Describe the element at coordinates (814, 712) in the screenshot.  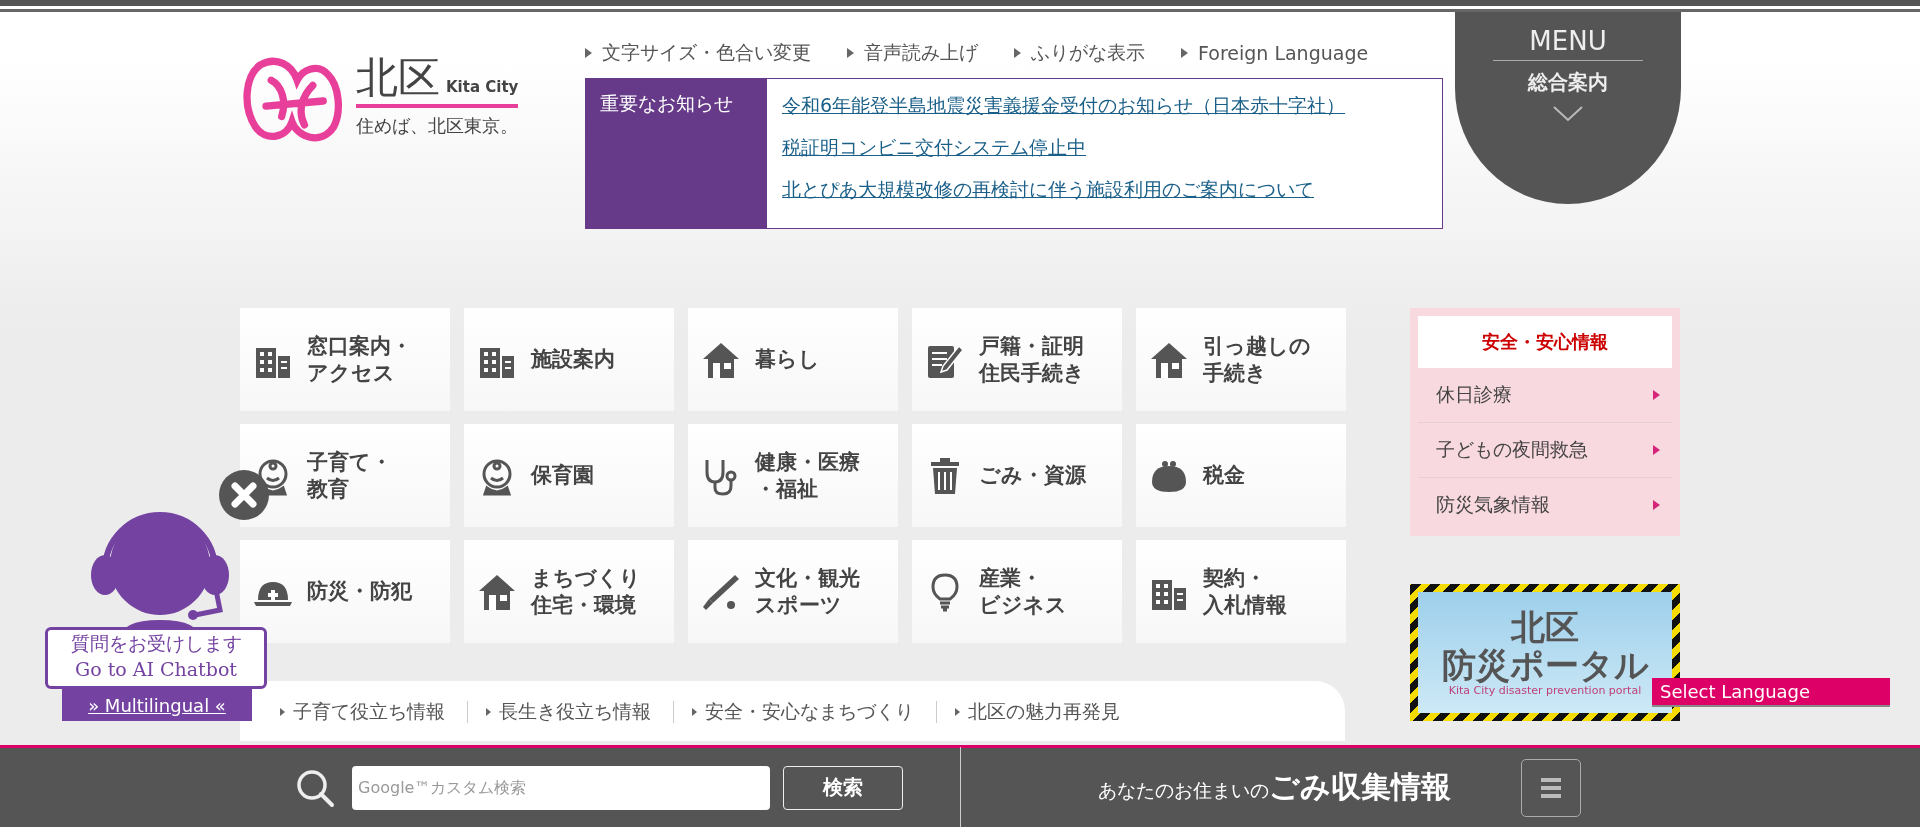
I see `info-tab: 安全・安心なまちづくり` at that location.